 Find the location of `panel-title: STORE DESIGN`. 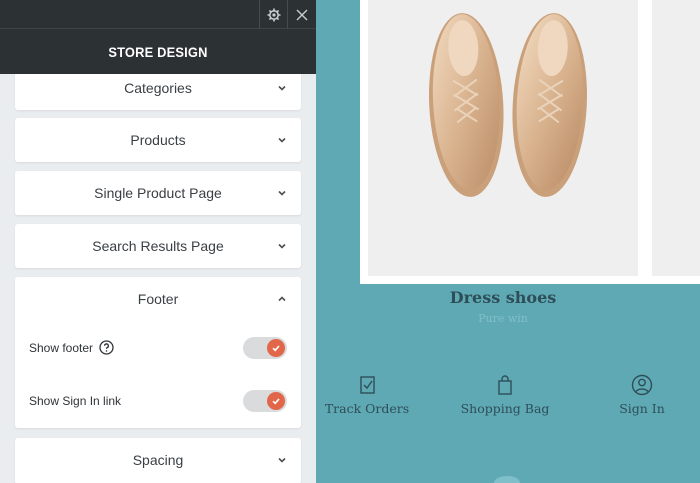

panel-title: STORE DESIGN is located at coordinates (158, 51).